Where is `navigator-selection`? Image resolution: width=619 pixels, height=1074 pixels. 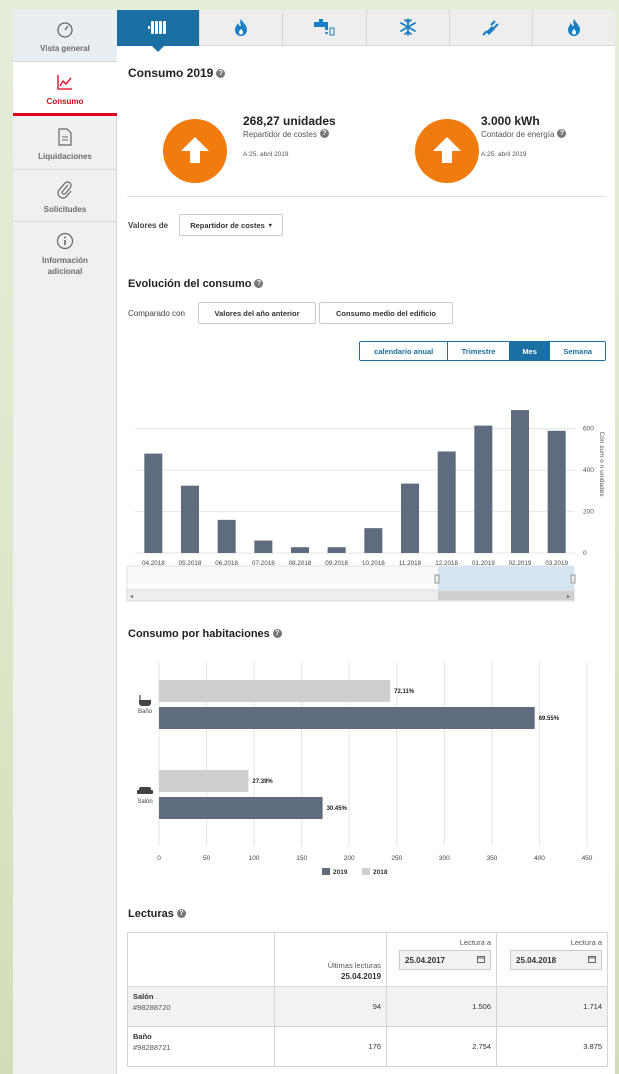
navigator-selection is located at coordinates (506, 578).